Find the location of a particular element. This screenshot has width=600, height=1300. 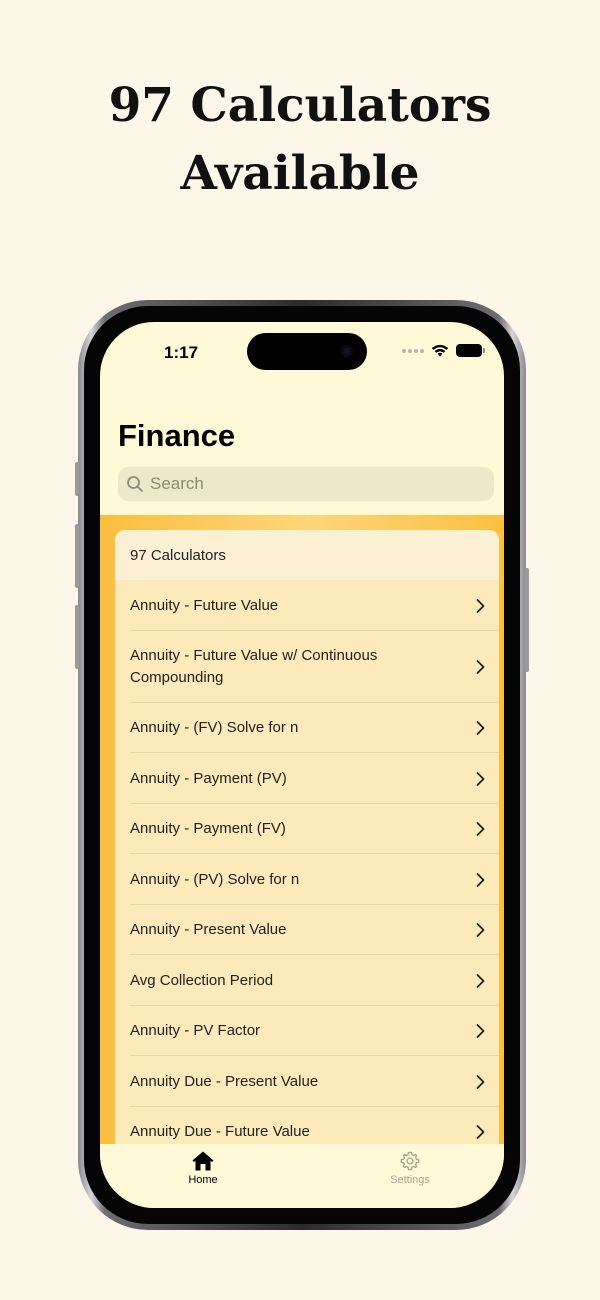

dynamic-island is located at coordinates (307, 351).